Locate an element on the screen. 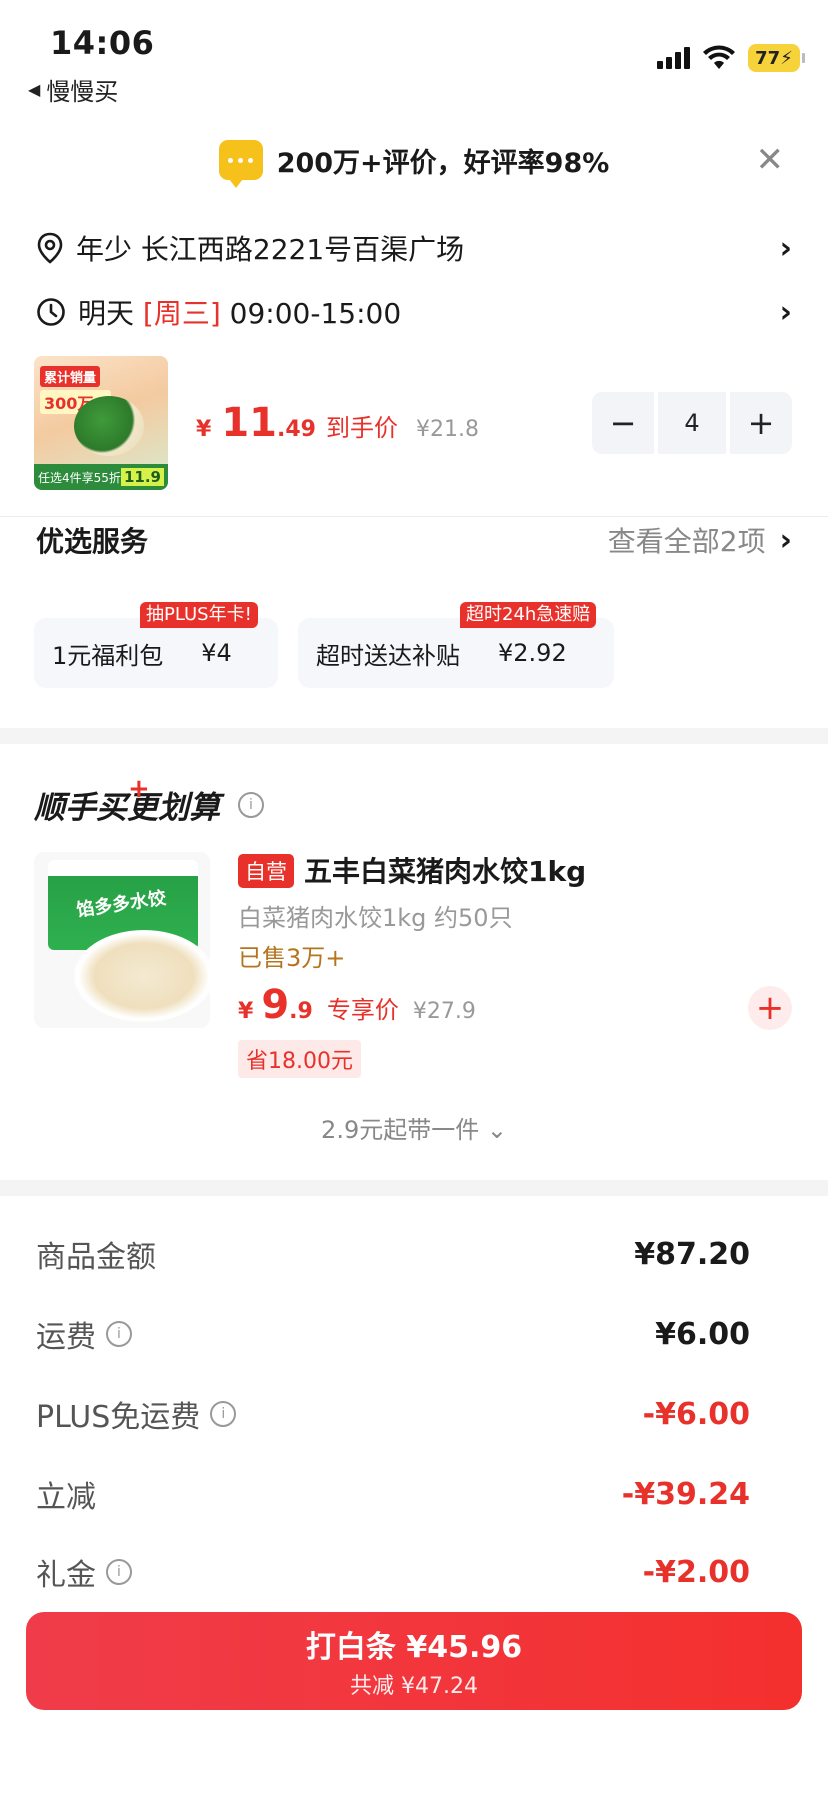 The image size is (828, 1793). summary-value: ¥87.20 is located at coordinates (692, 1254).